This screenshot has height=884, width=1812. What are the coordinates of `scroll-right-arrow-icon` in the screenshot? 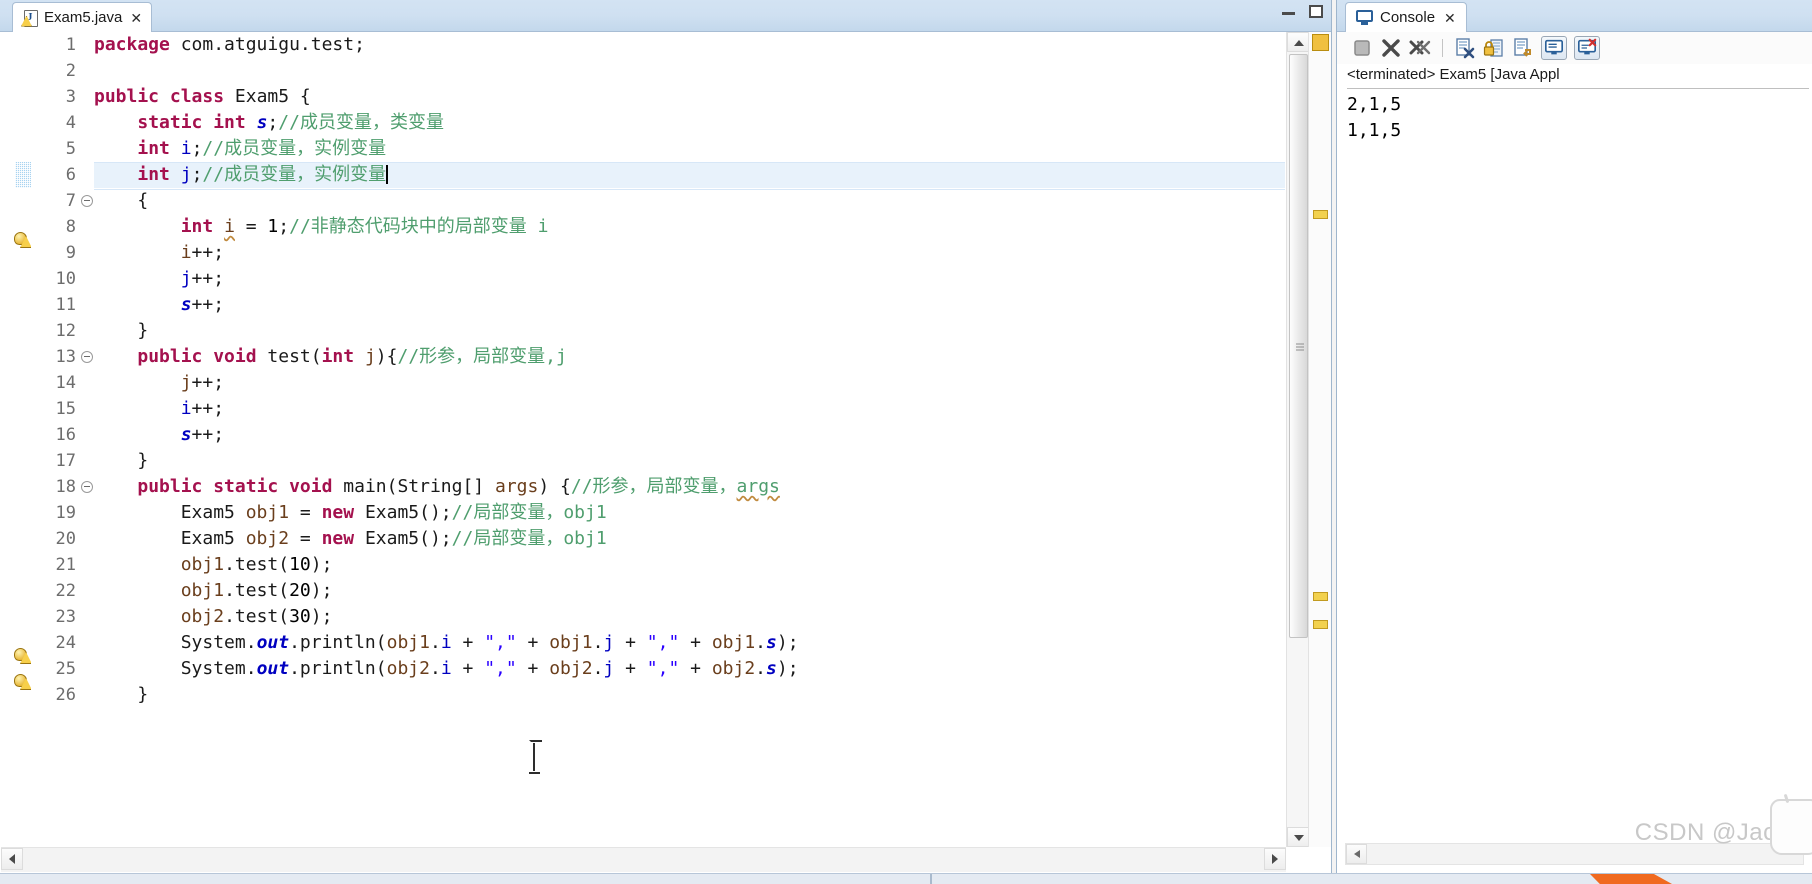 It's located at (1275, 859).